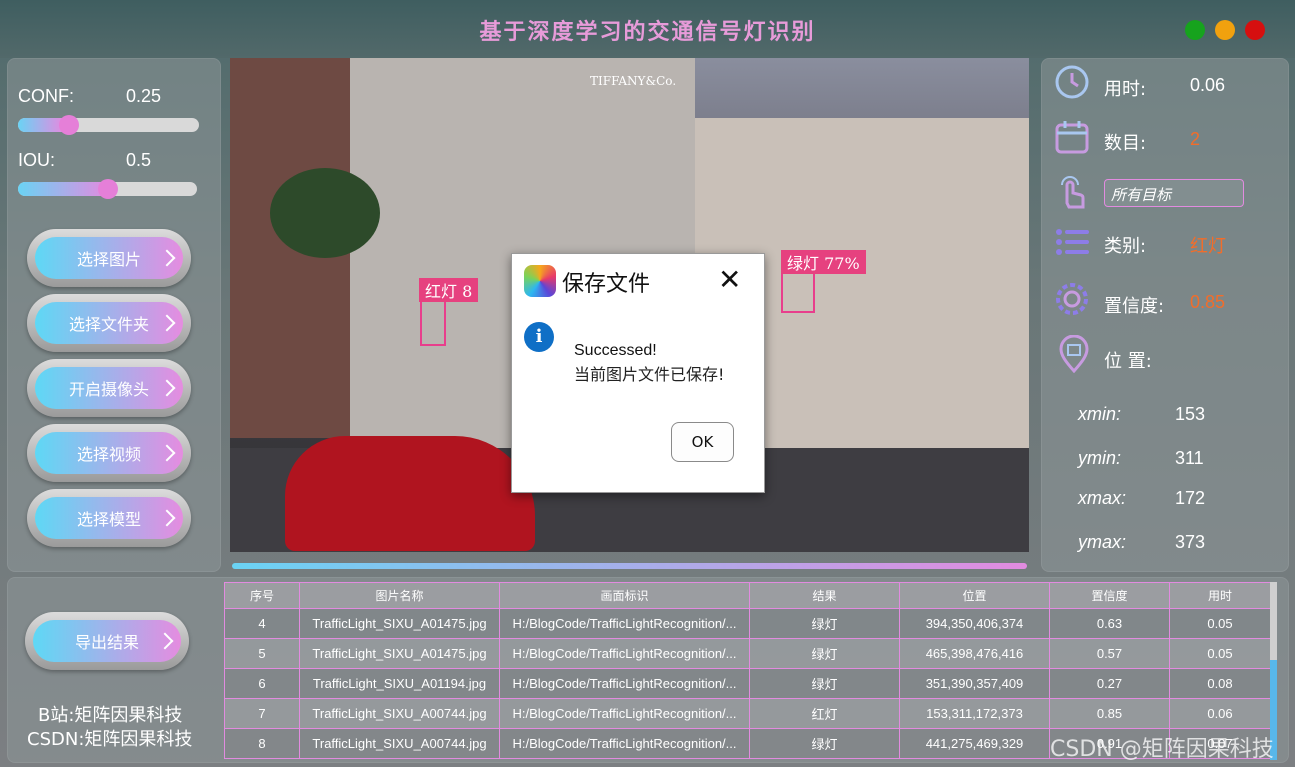  What do you see at coordinates (110, 715) in the screenshot?
I see `brand-bilibili: B站:矩阵因果科技` at bounding box center [110, 715].